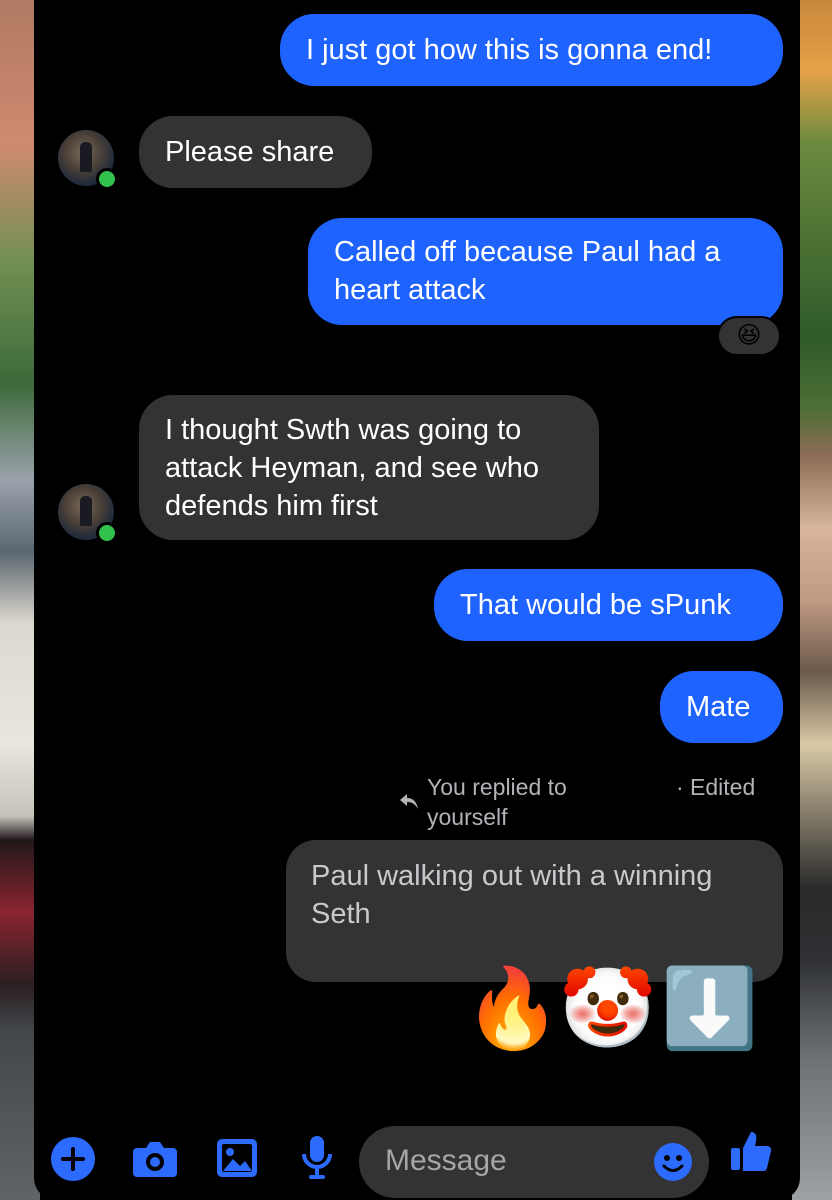  Describe the element at coordinates (271, 506) in the screenshot. I see `message-text-line: defends him first` at that location.